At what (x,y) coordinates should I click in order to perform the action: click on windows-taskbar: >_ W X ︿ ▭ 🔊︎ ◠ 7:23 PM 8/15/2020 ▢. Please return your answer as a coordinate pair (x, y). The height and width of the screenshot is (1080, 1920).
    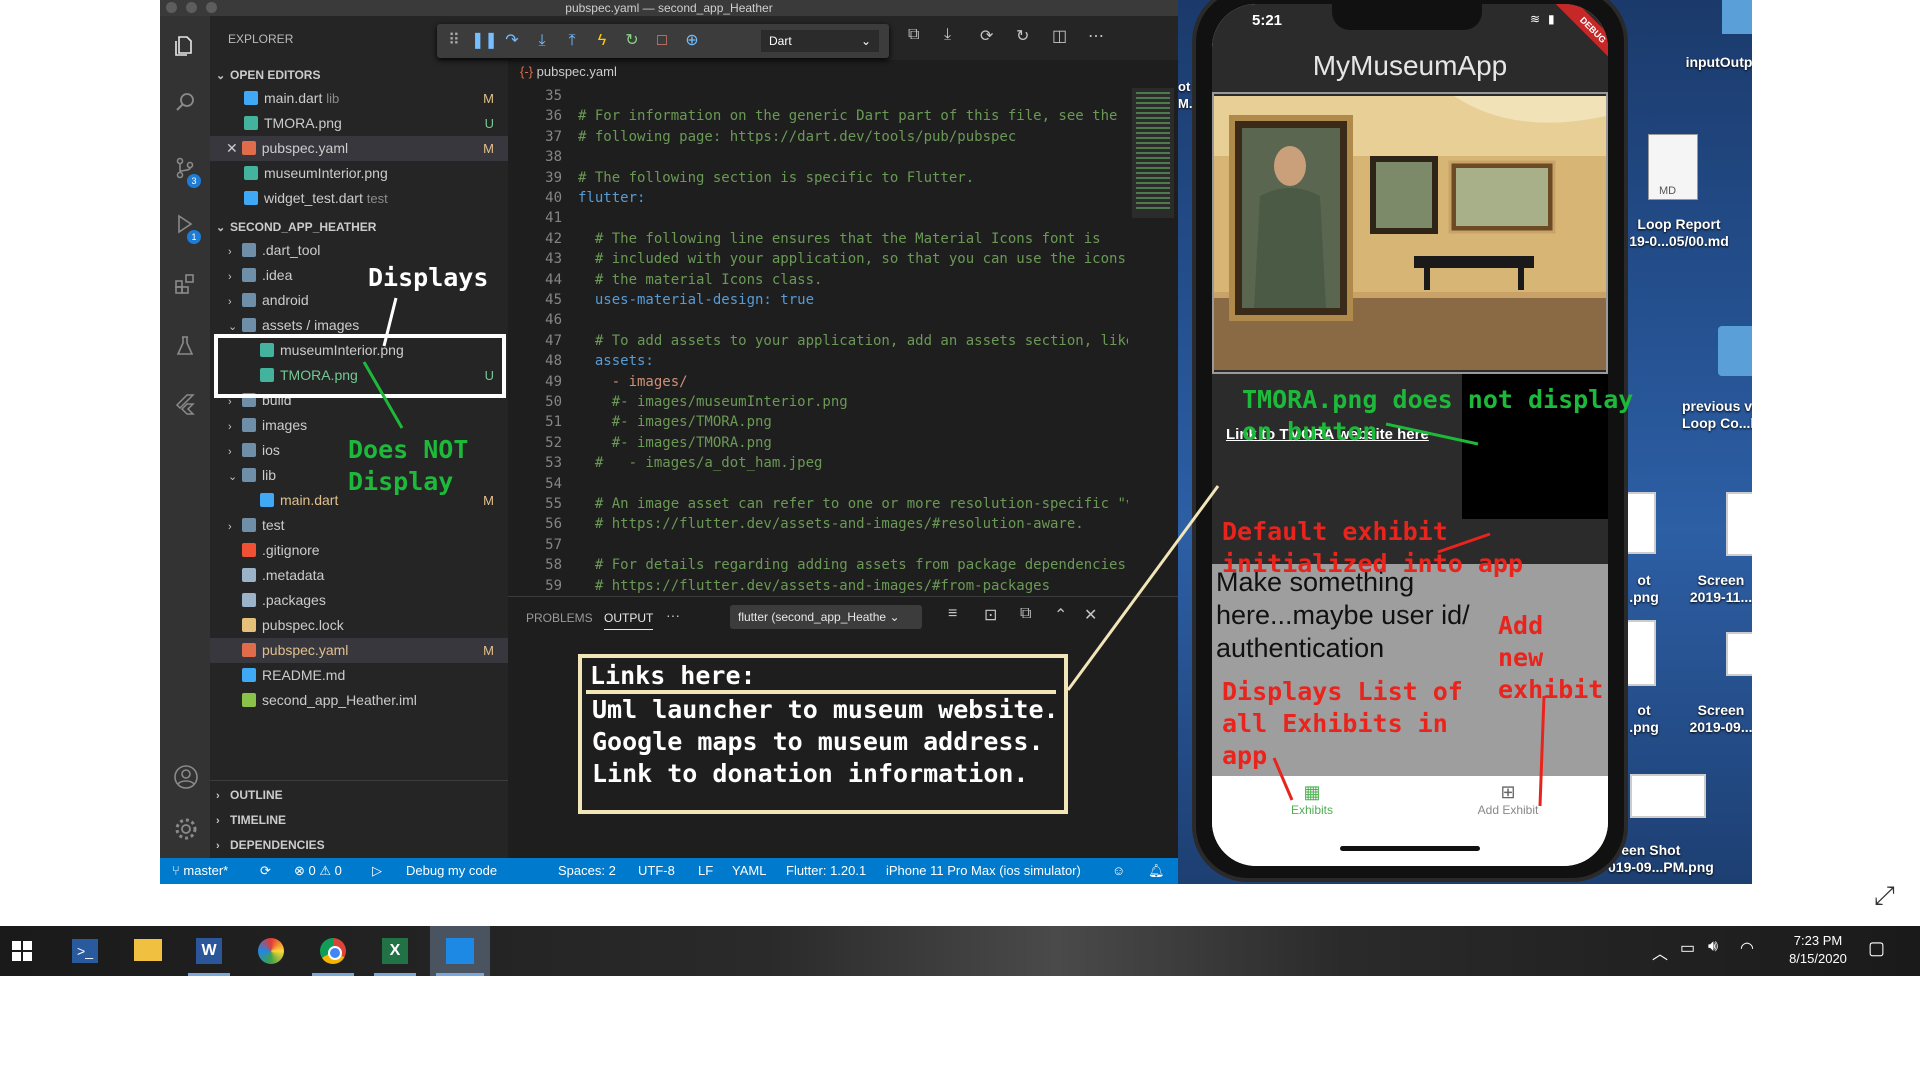
    Looking at the image, I should click on (960, 951).